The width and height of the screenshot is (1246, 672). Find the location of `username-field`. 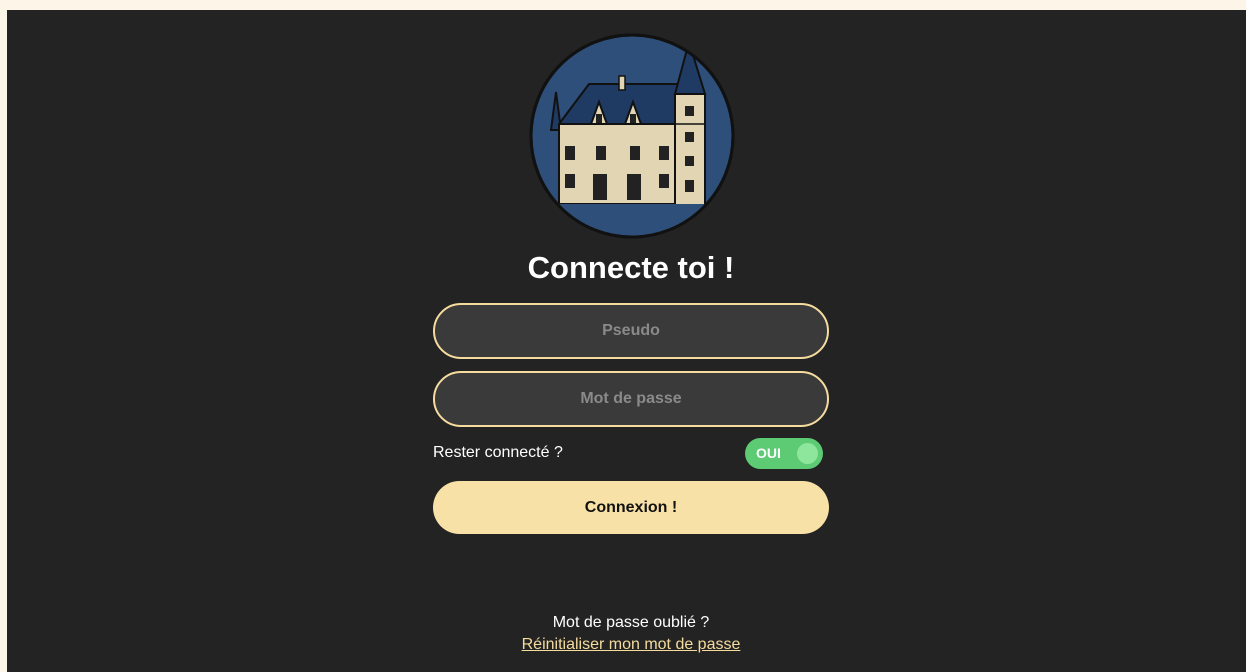

username-field is located at coordinates (631, 331).